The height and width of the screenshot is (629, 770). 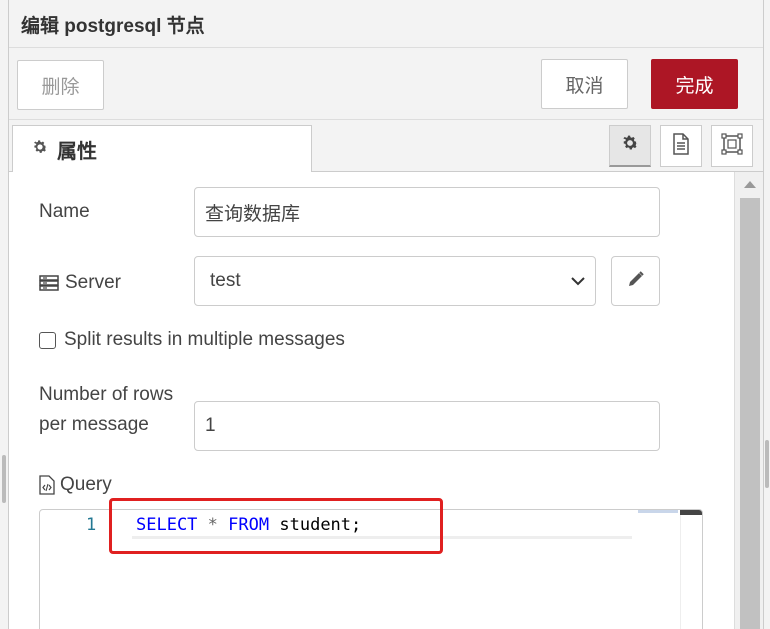 I want to click on chevron-down-icon, so click(x=578, y=281).